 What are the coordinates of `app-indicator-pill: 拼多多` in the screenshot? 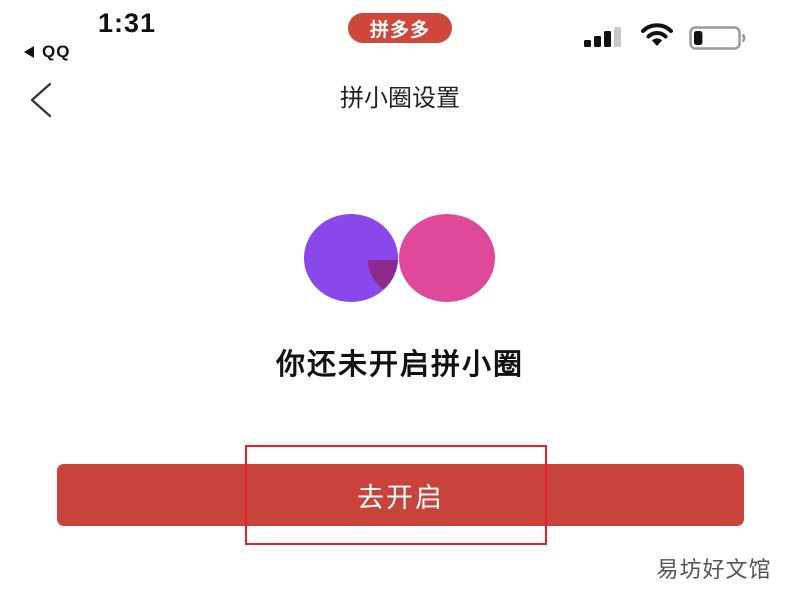 It's located at (400, 28).